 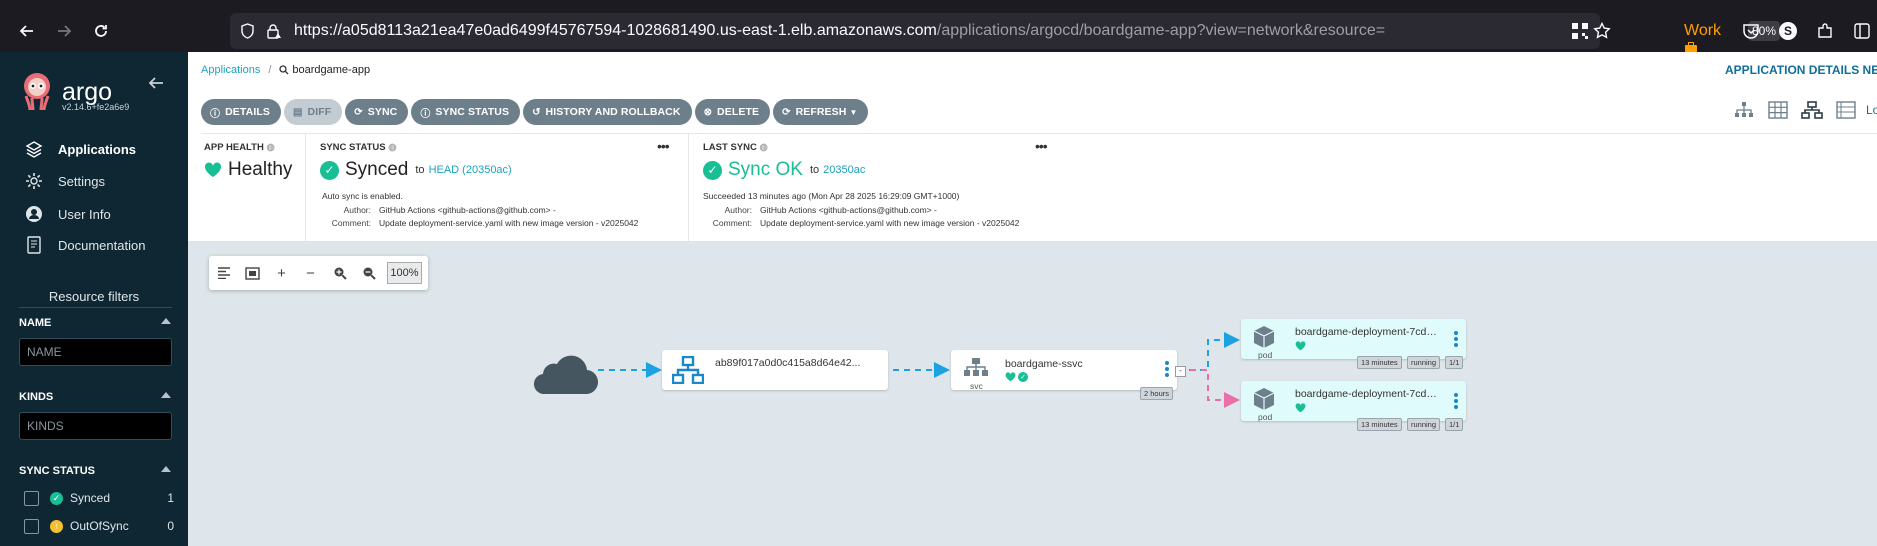 I want to click on service-menu-icon, so click(x=1167, y=370).